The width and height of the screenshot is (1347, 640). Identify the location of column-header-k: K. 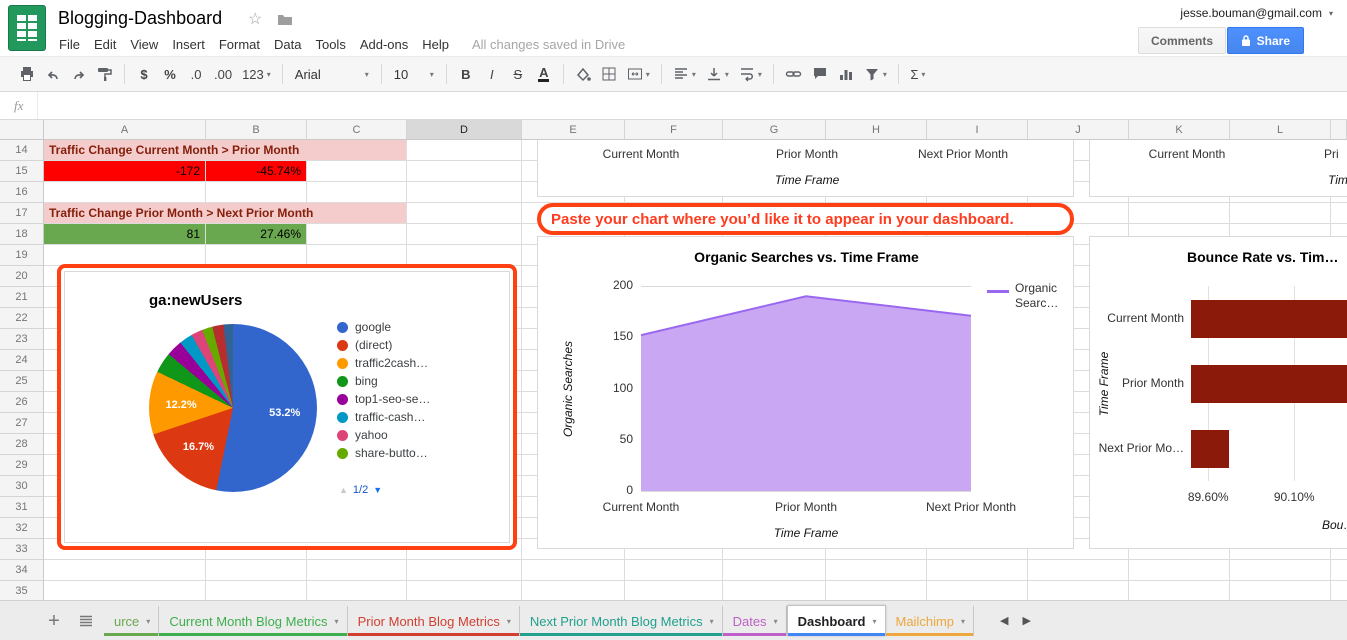
(1179, 130).